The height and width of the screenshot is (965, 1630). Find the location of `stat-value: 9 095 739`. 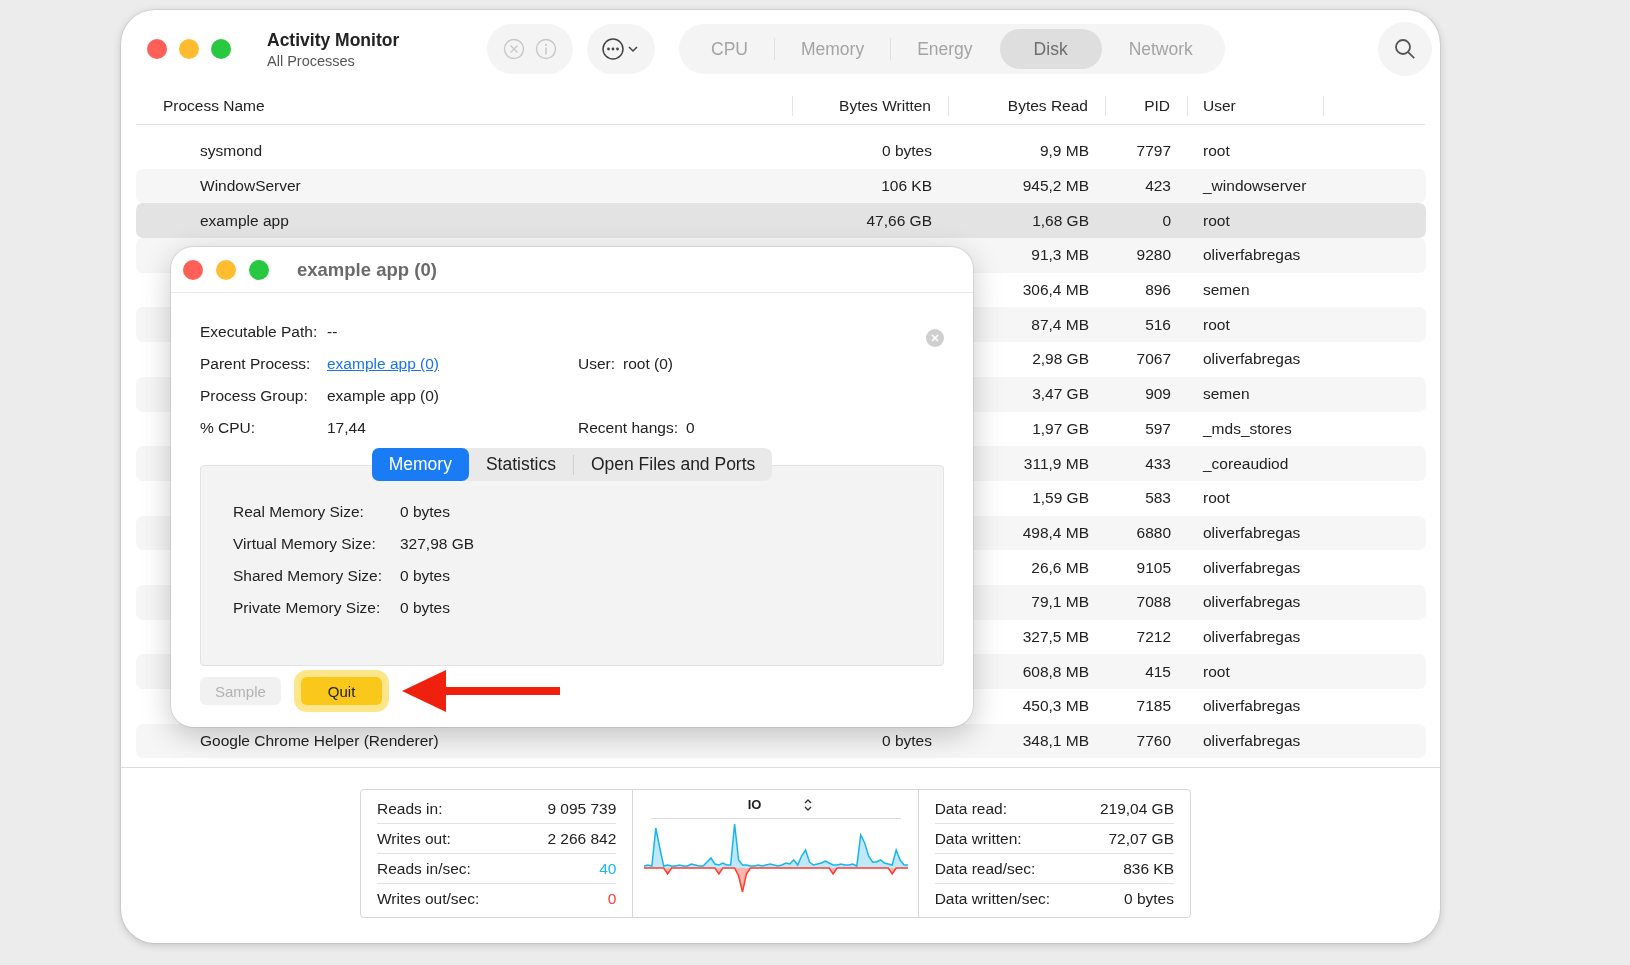

stat-value: 9 095 739 is located at coordinates (582, 808).